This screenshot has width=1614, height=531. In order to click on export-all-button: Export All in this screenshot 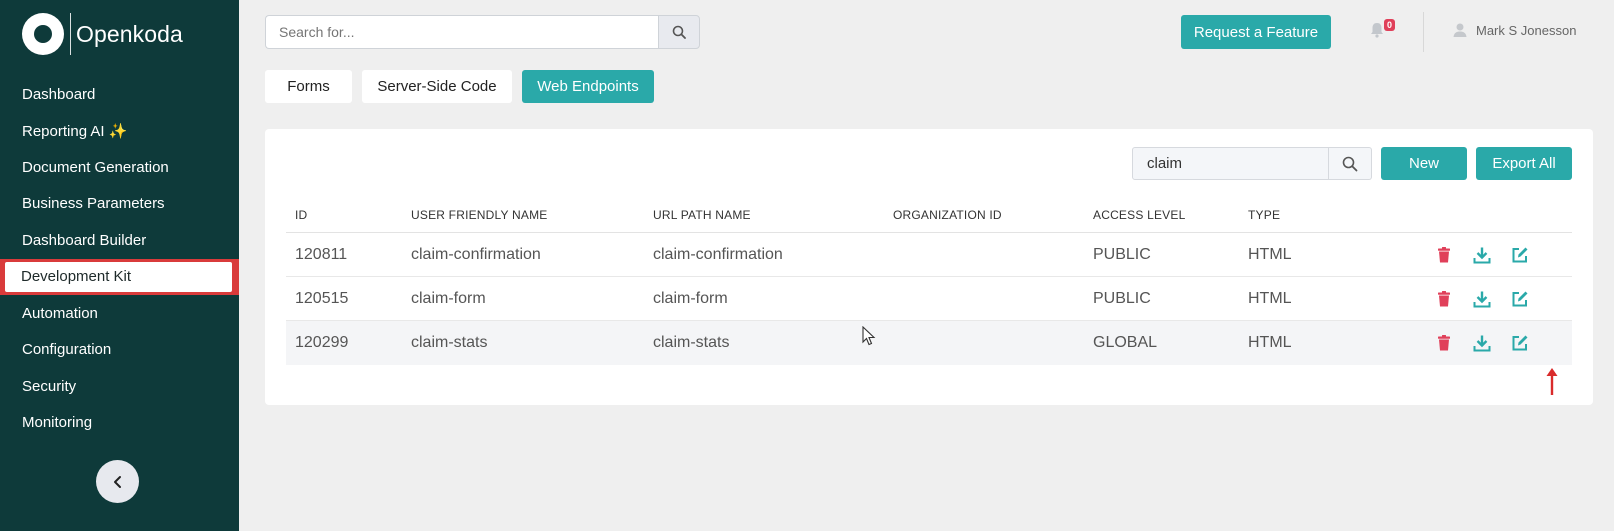, I will do `click(1524, 163)`.